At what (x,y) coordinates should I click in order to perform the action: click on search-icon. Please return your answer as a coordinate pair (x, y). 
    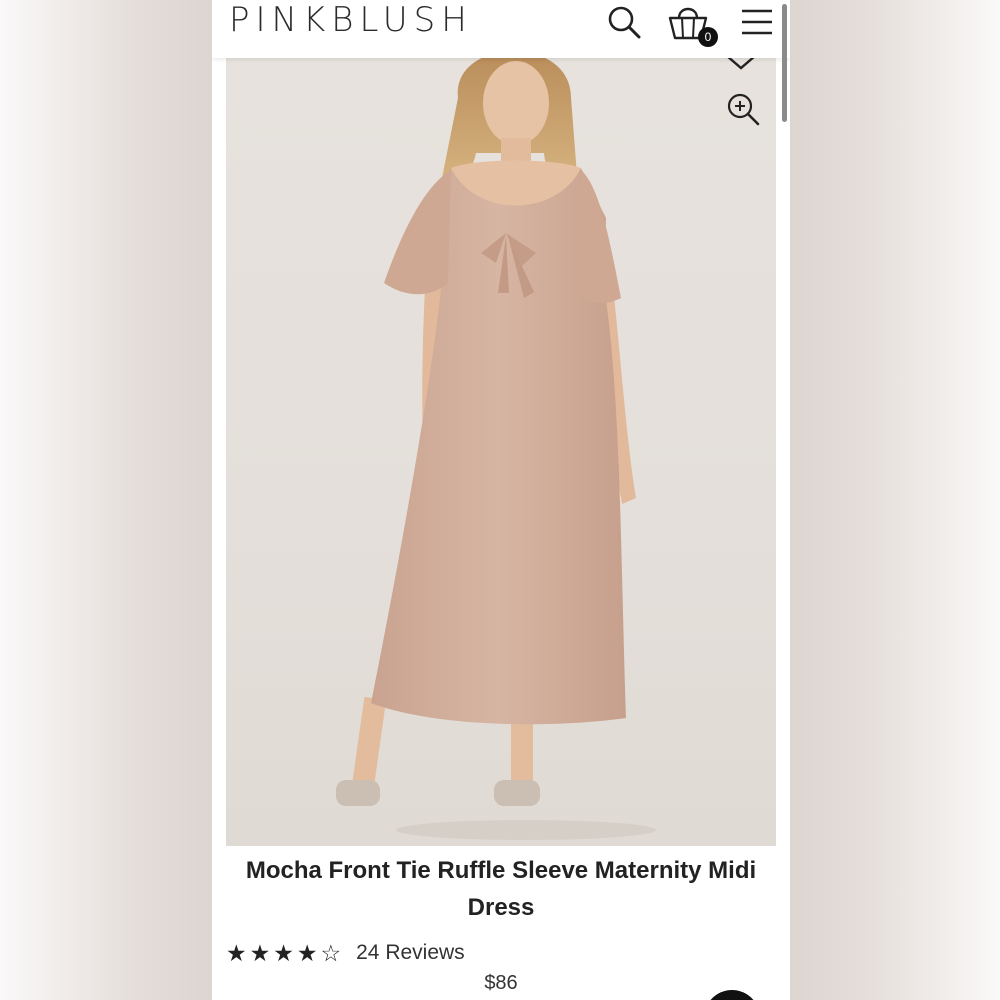
    Looking at the image, I should click on (624, 24).